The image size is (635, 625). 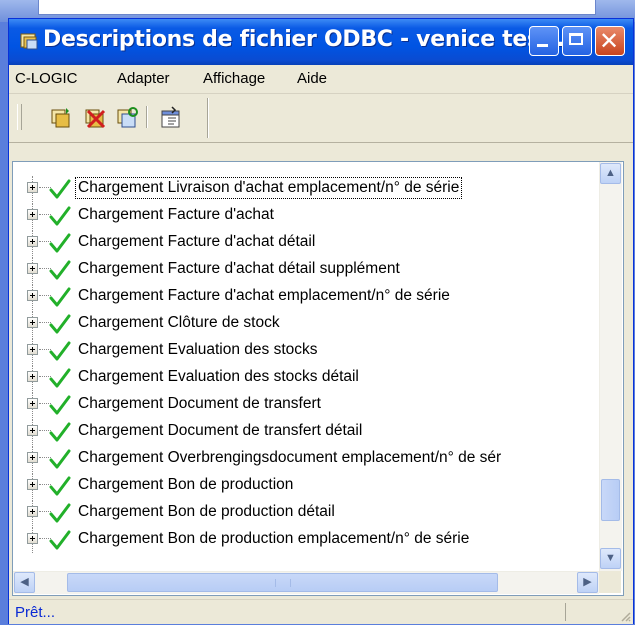 I want to click on delete-icon, so click(x=95, y=118).